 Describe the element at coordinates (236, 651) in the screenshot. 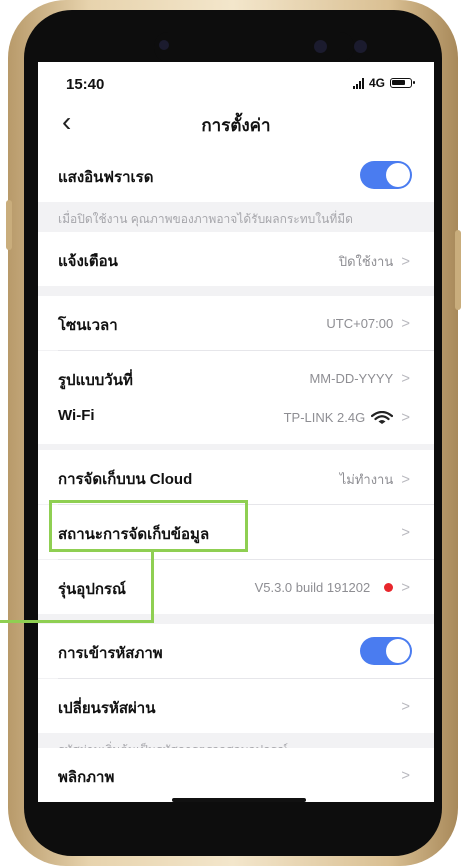

I see `setting-image-encryption: การเข้ารหัสภาพ` at that location.